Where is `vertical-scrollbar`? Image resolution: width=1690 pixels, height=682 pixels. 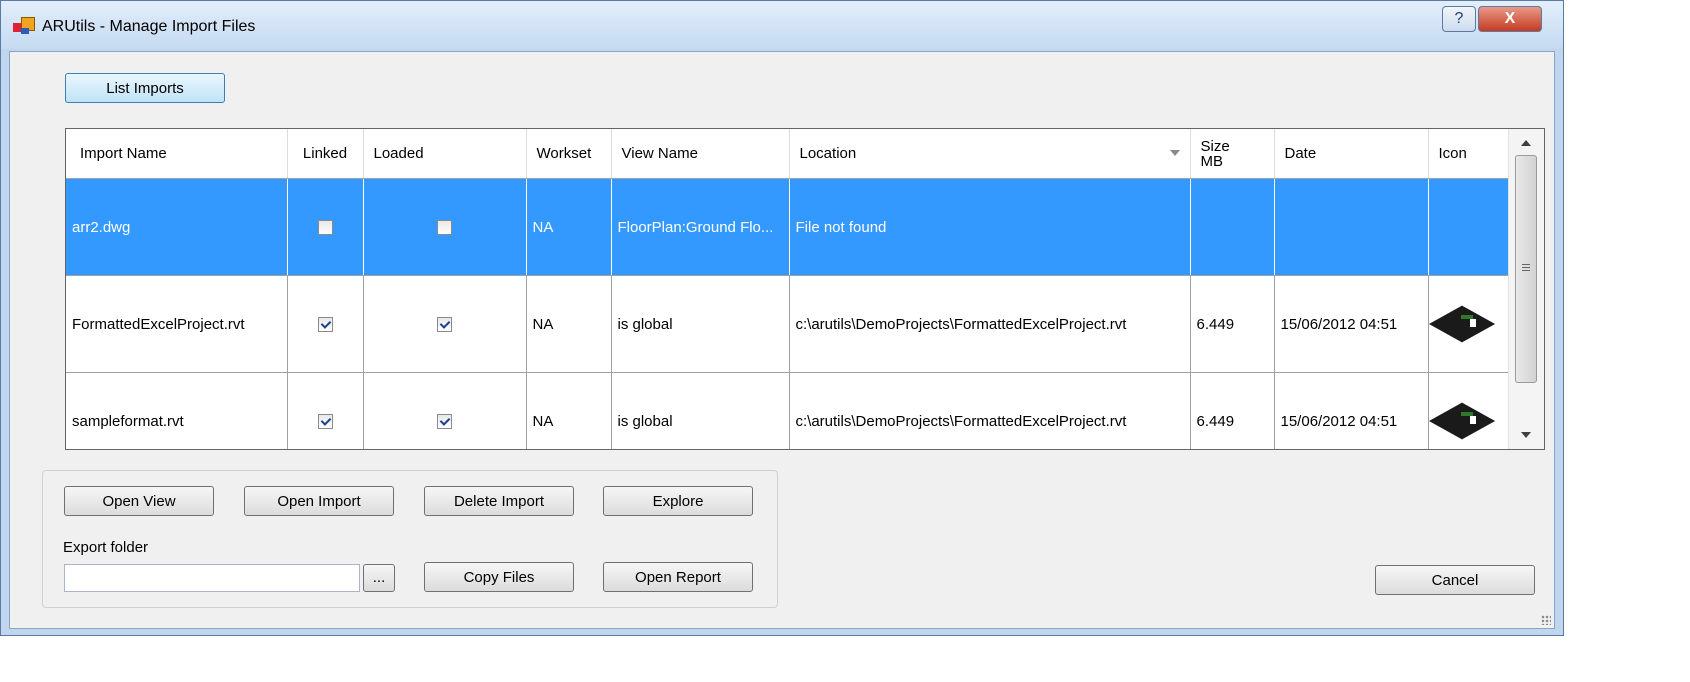 vertical-scrollbar is located at coordinates (1526, 289).